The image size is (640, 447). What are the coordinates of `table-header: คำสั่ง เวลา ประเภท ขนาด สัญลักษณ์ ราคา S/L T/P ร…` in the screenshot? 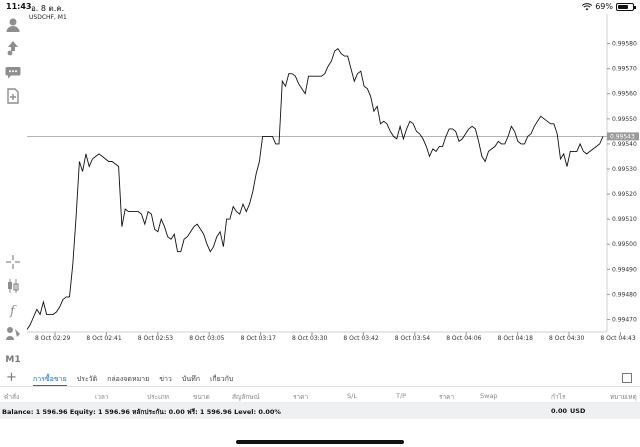 It's located at (320, 395).